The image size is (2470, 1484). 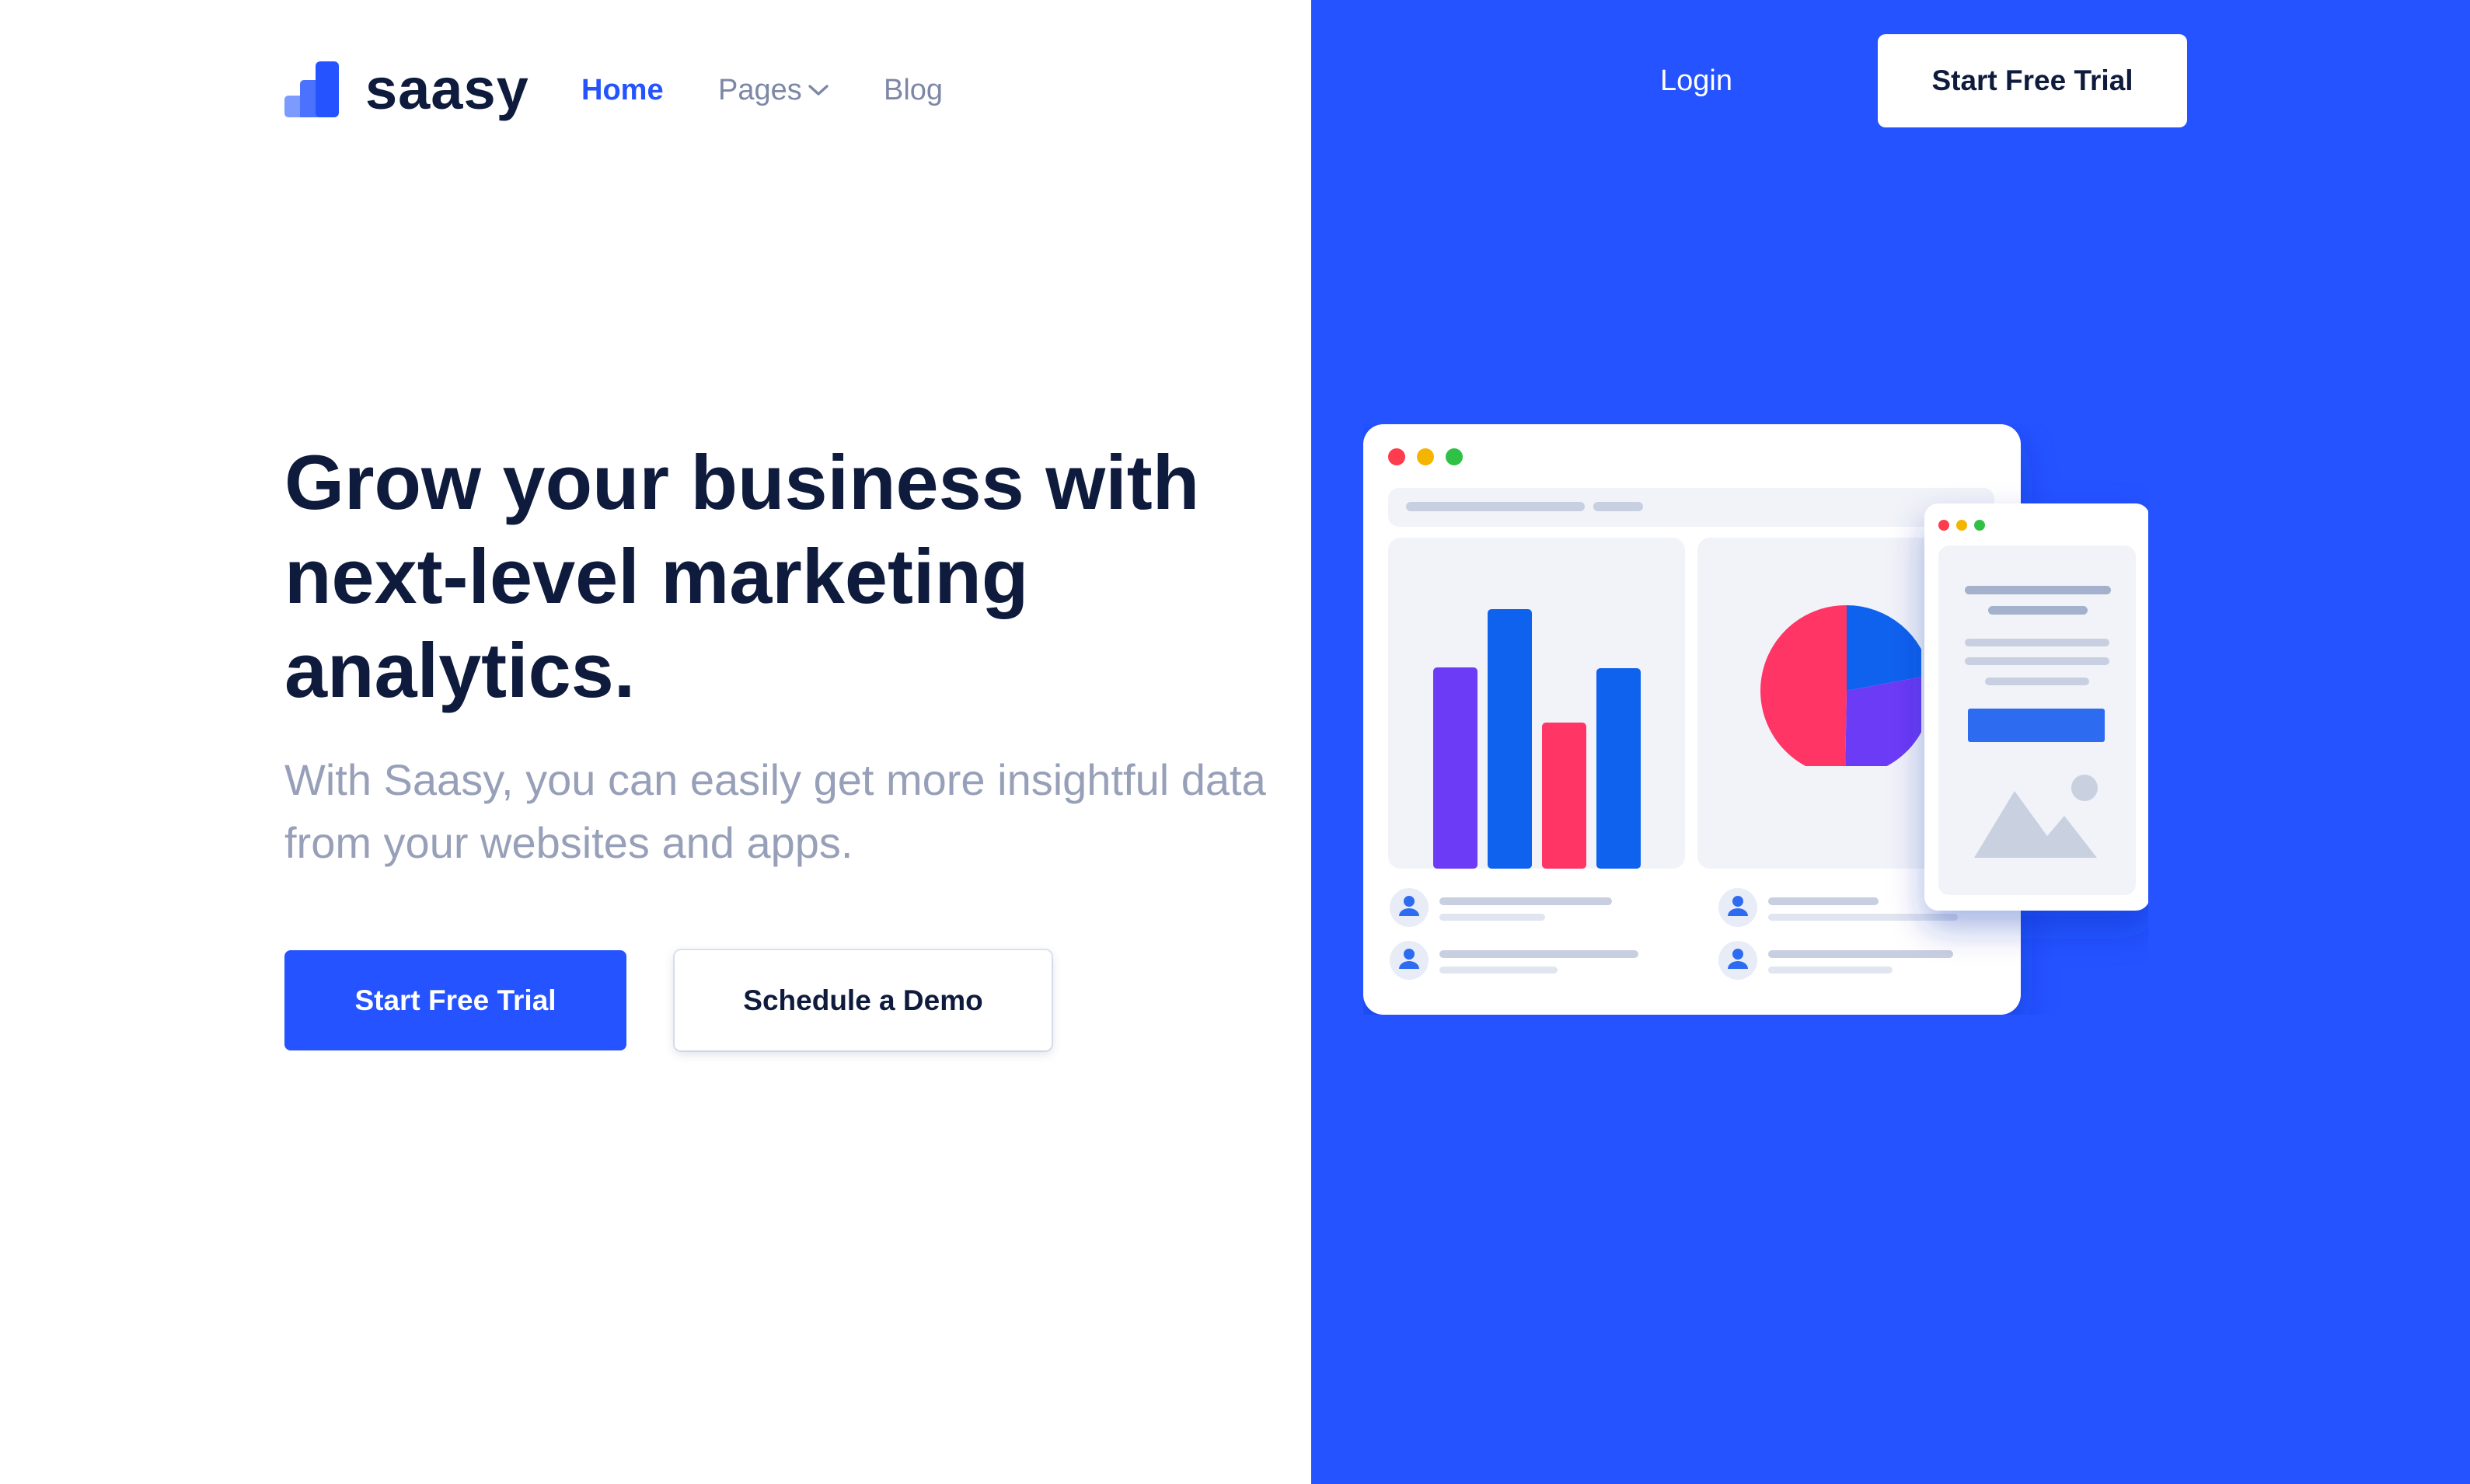 I want to click on nav-blog-link: Blog, so click(x=913, y=90).